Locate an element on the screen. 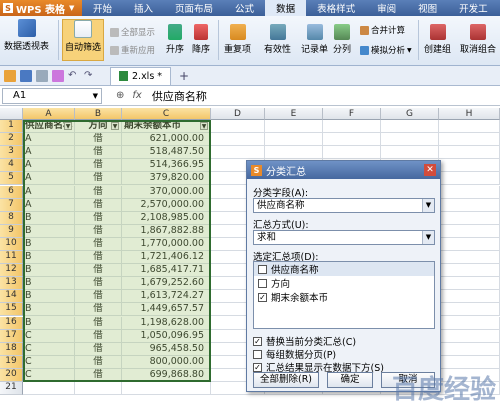 The width and height of the screenshot is (500, 408). row-header: 3 is located at coordinates (11, 153).